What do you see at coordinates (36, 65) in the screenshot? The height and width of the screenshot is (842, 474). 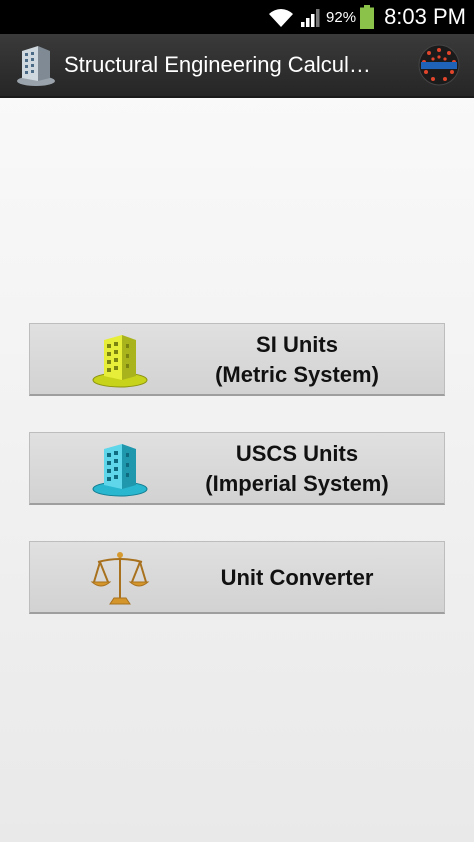 I see `building-icon` at bounding box center [36, 65].